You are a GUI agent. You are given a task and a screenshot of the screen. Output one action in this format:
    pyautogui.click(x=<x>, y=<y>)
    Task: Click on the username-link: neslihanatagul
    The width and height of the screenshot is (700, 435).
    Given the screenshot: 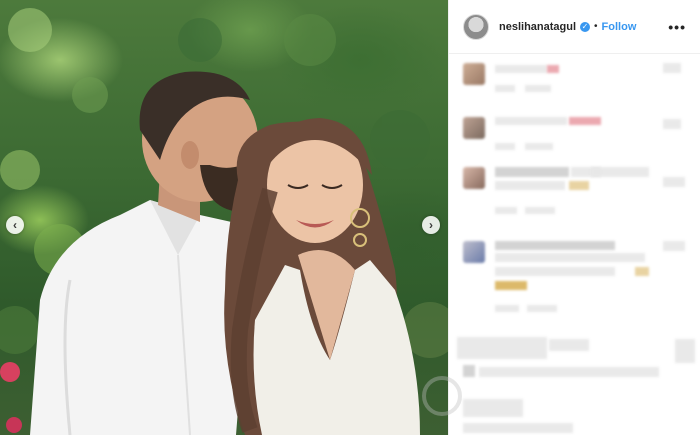 What is the action you would take?
    pyautogui.click(x=537, y=27)
    